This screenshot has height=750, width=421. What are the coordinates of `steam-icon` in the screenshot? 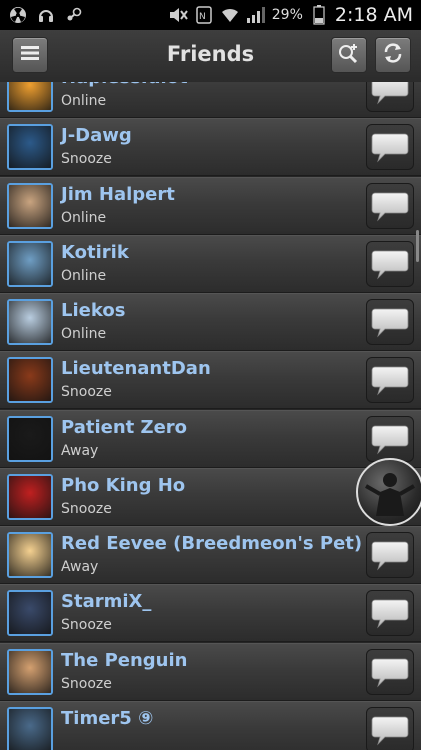 It's located at (74, 15).